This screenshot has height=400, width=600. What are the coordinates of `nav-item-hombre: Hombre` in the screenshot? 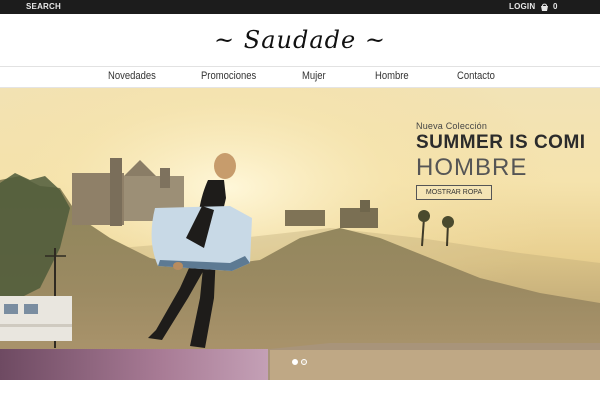 It's located at (392, 76).